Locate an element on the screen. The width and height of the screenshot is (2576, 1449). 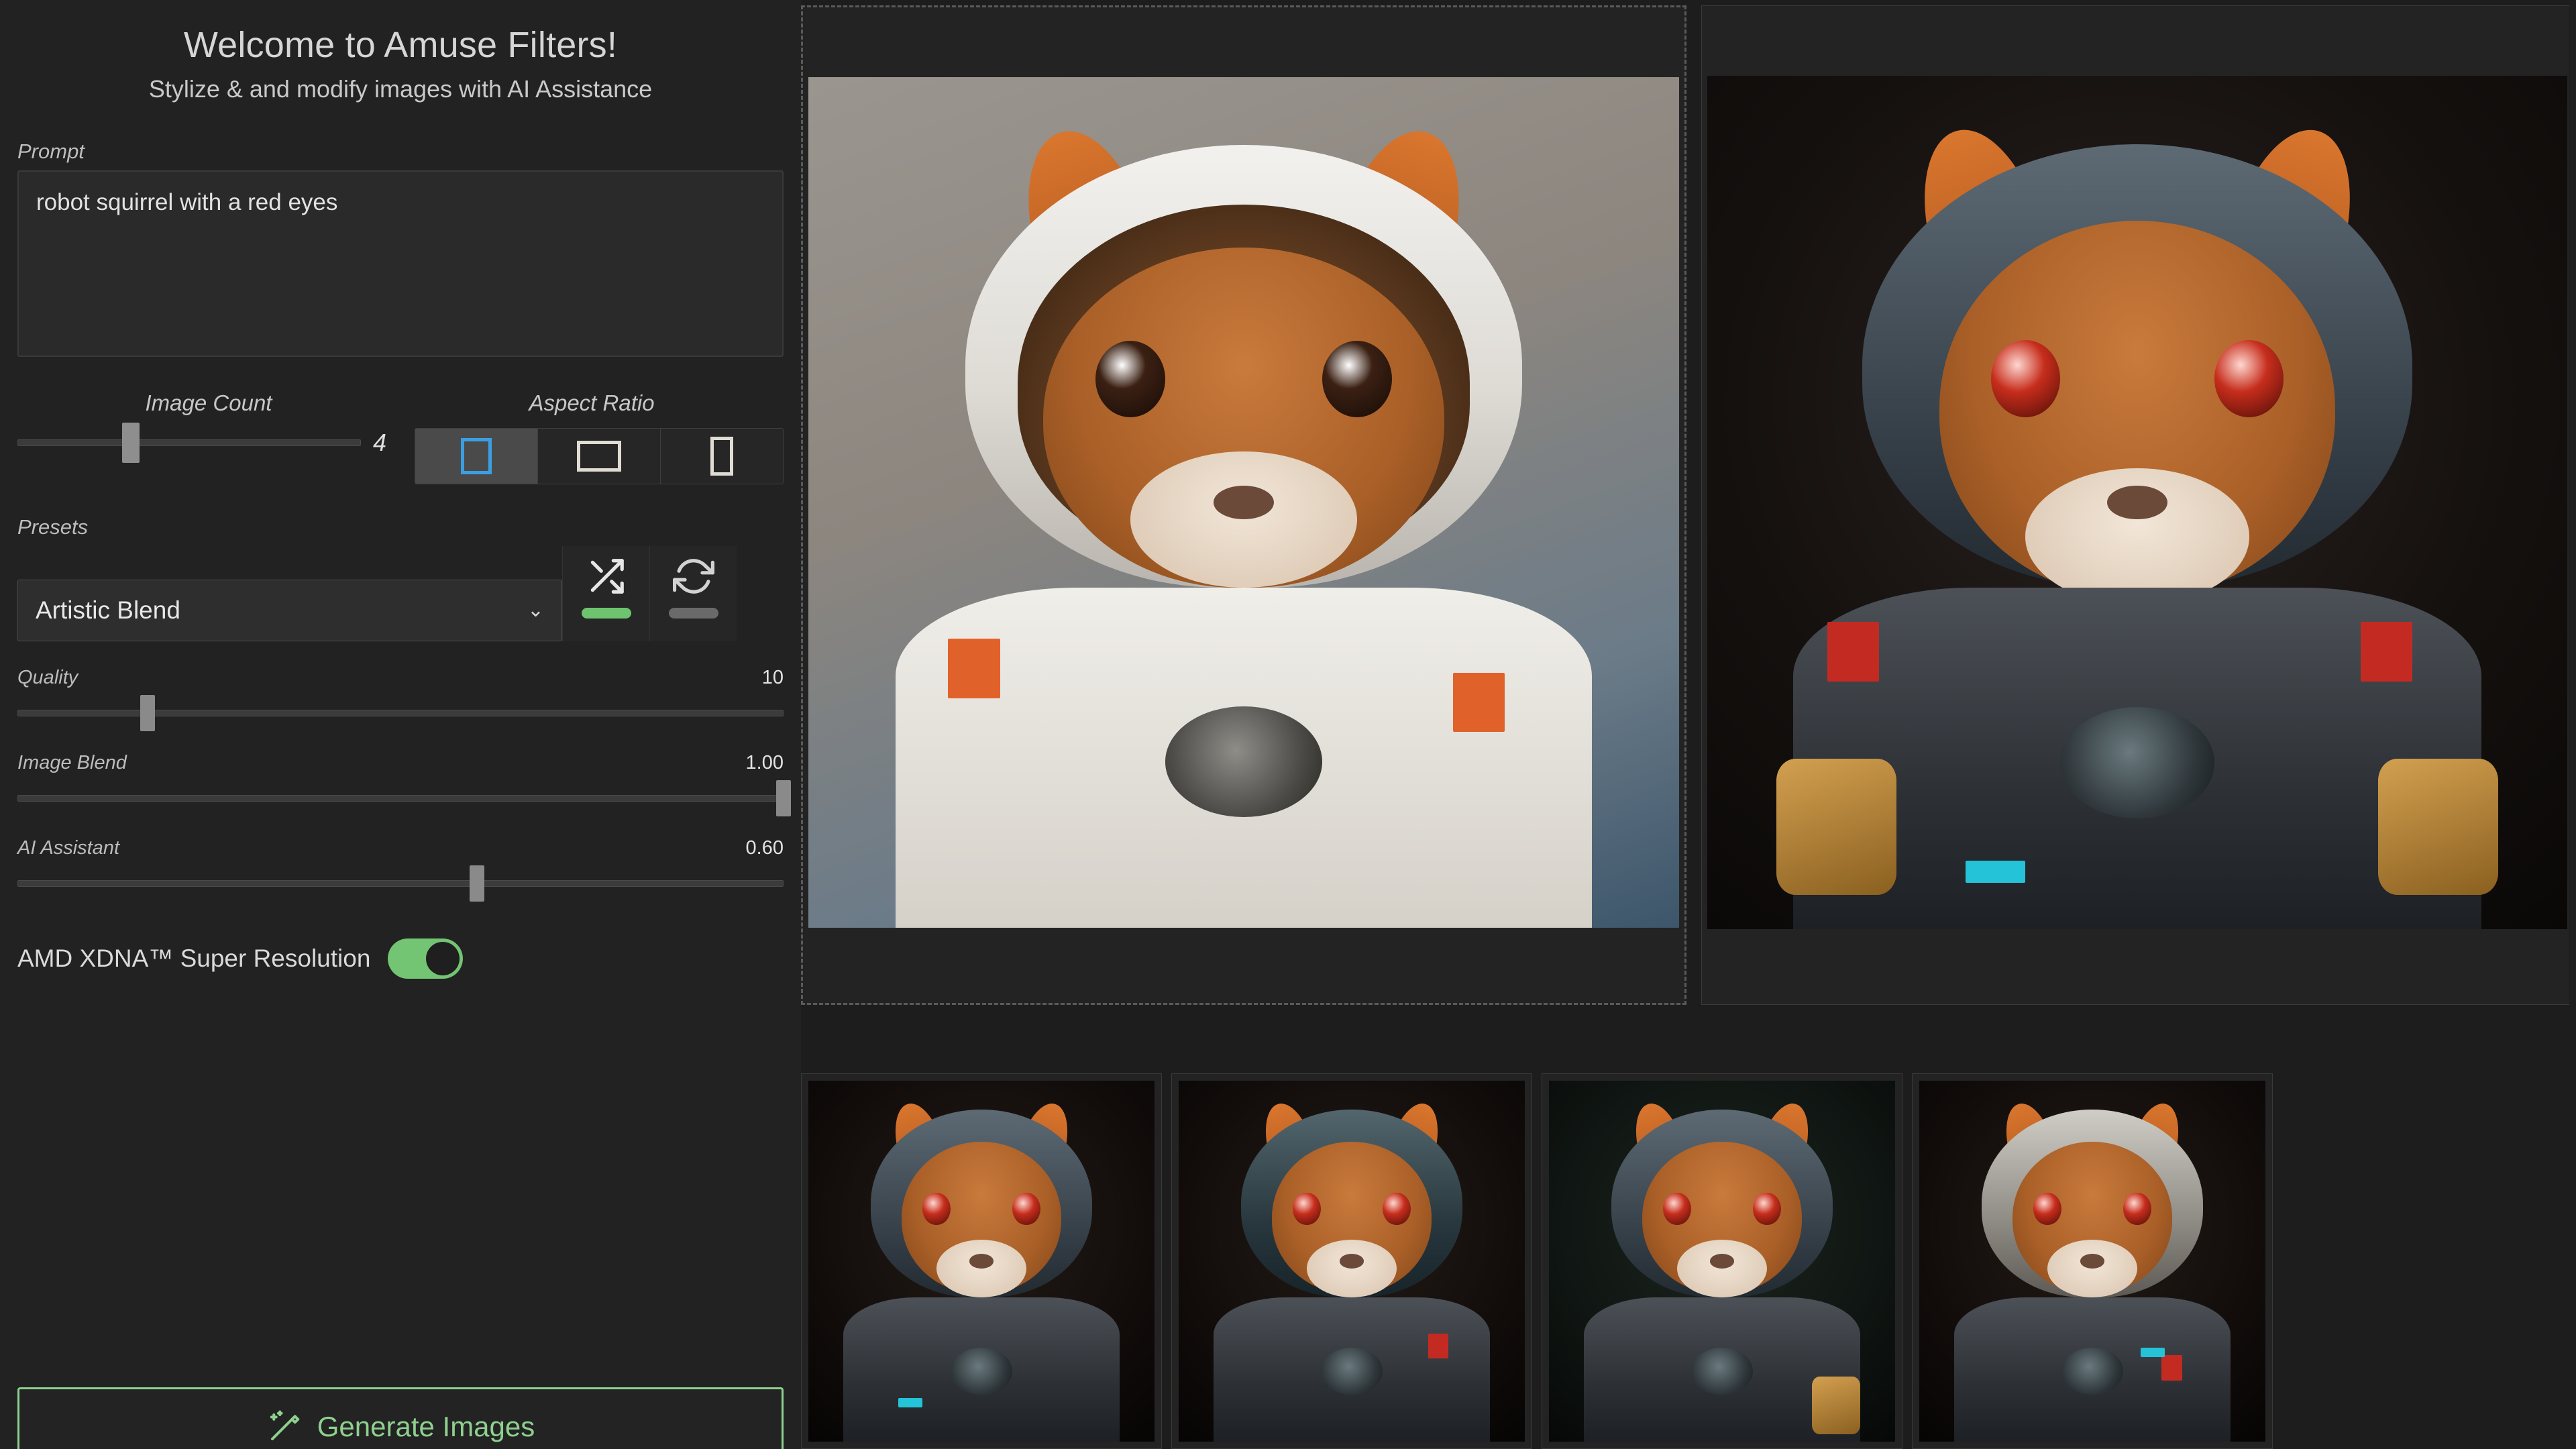
quality-slider-row: Quality 10 is located at coordinates (400, 699).